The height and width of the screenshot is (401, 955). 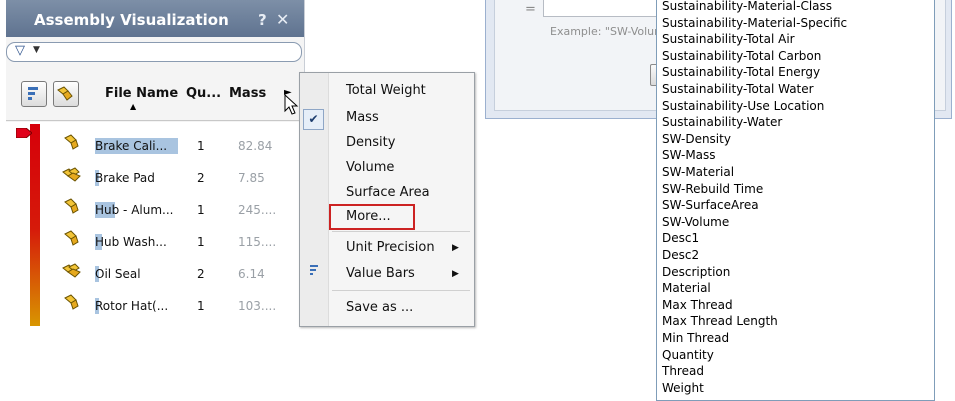 I want to click on property-list-item: Sustainability-Use Location, so click(x=743, y=106).